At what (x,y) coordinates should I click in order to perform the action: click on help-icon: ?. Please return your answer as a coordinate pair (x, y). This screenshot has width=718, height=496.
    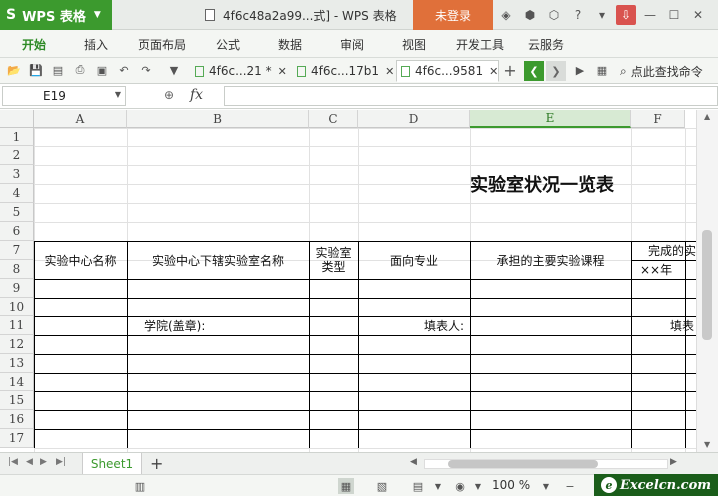
    Looking at the image, I should click on (578, 15).